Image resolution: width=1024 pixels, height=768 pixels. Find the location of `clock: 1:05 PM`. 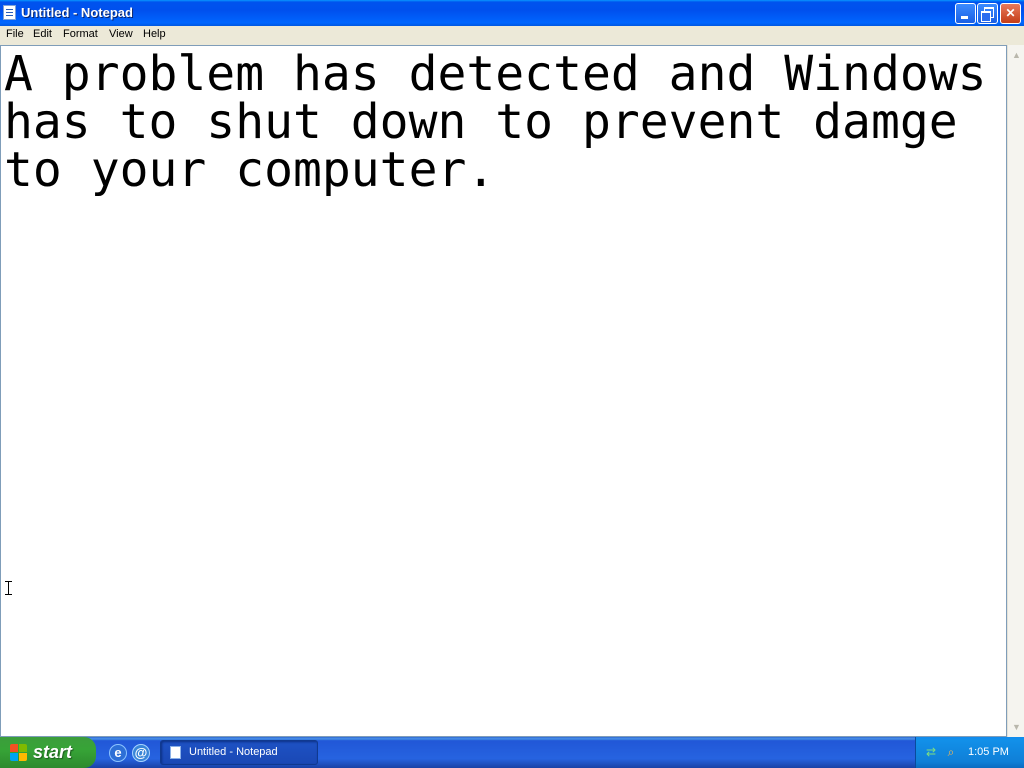

clock: 1:05 PM is located at coordinates (988, 752).